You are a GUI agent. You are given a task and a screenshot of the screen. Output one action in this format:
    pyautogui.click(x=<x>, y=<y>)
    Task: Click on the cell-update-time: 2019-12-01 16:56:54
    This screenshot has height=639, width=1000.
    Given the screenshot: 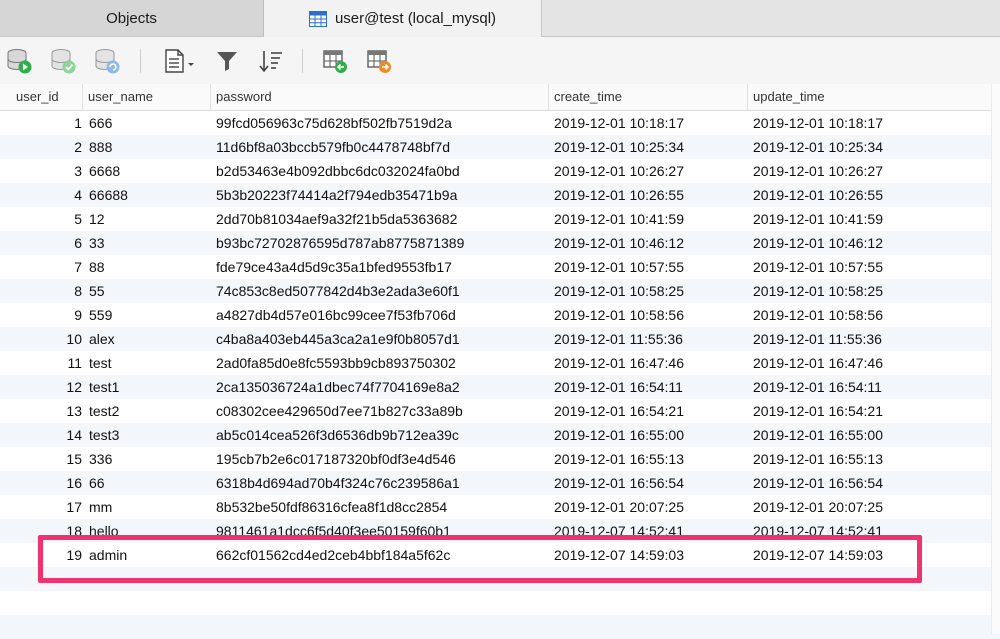 What is the action you would take?
    pyautogui.click(x=853, y=483)
    